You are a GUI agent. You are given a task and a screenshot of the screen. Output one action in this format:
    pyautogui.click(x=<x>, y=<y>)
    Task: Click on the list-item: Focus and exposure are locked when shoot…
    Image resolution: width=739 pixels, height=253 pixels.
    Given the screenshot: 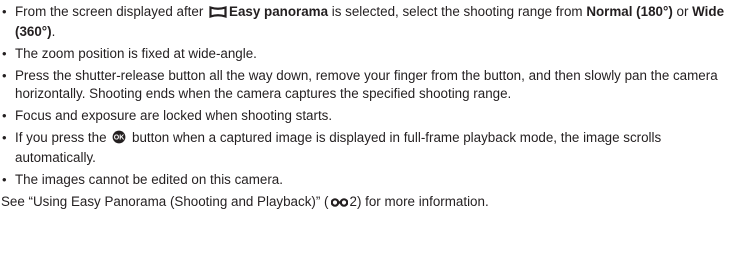 What is the action you would take?
    pyautogui.click(x=368, y=116)
    